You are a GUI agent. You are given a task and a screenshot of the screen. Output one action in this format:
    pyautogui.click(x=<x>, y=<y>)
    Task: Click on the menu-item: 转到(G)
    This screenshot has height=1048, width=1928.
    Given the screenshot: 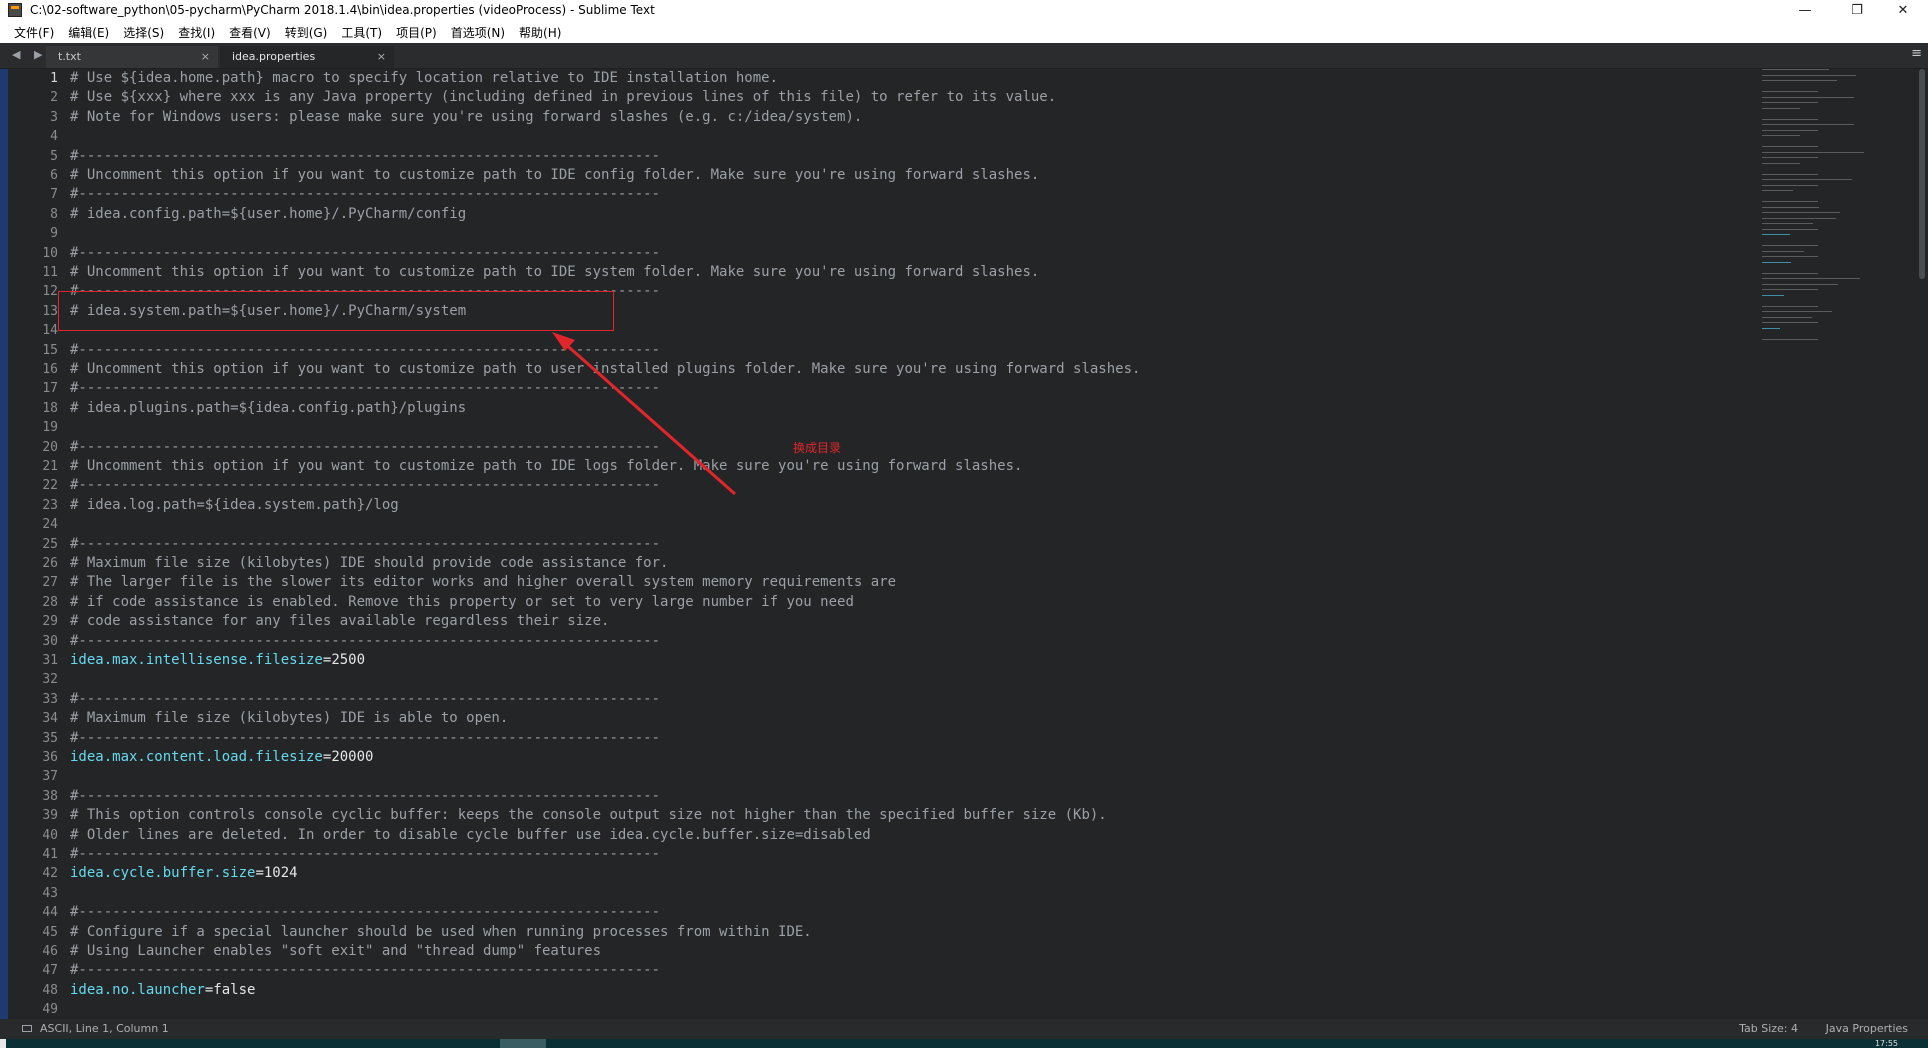 What is the action you would take?
    pyautogui.click(x=305, y=33)
    